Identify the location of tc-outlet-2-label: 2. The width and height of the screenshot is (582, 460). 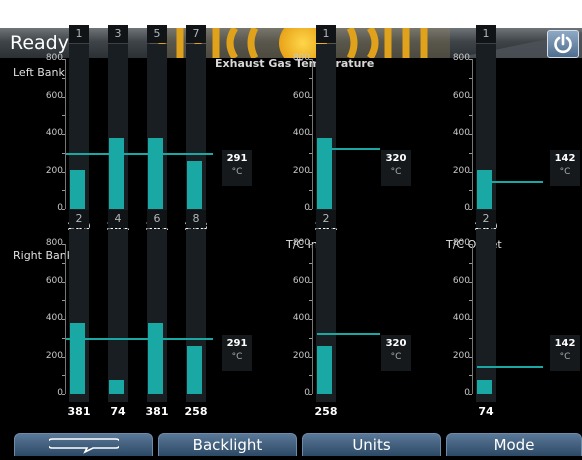
(486, 219).